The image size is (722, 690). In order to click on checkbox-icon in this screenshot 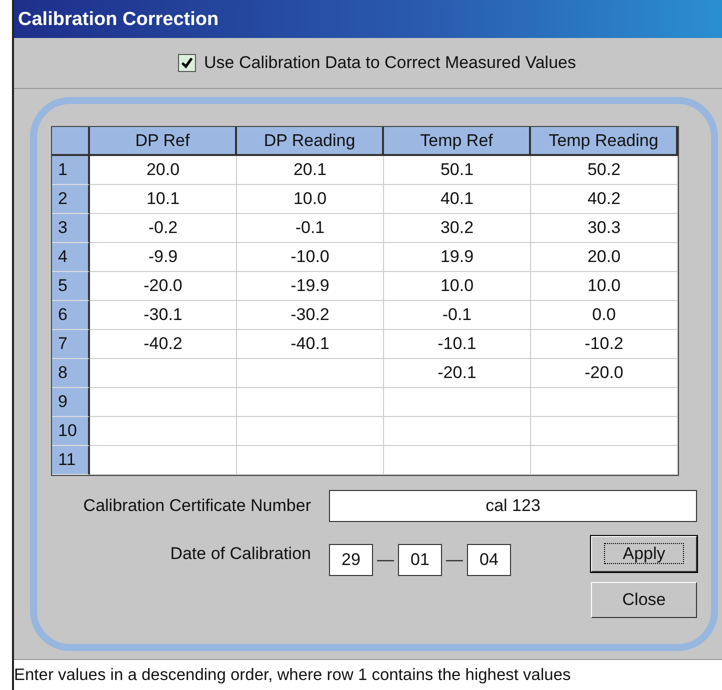, I will do `click(187, 63)`.